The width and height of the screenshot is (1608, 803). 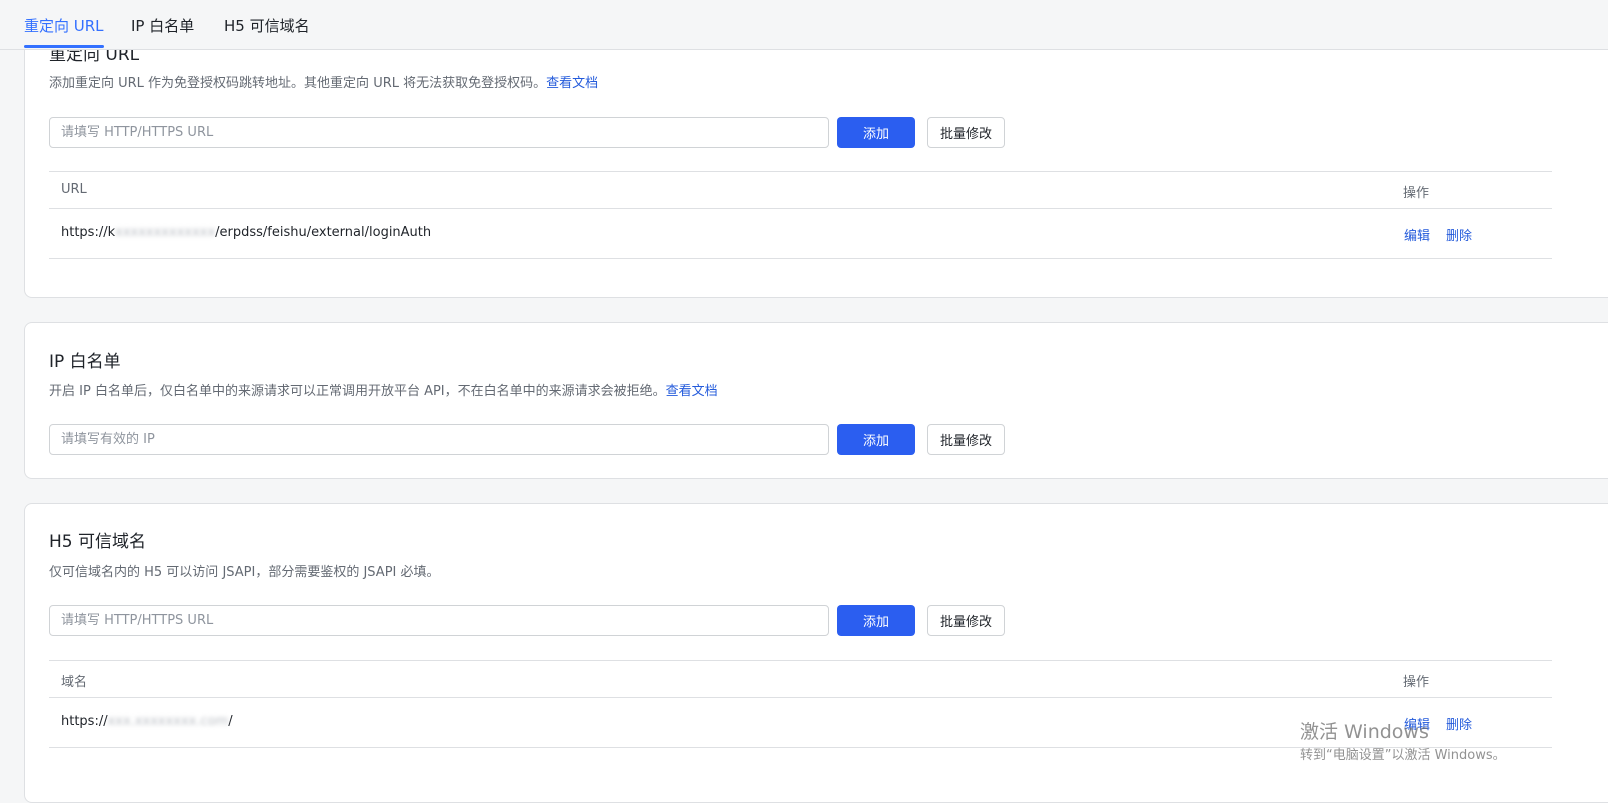 I want to click on edit-redirect-url-link: 编辑, so click(x=1417, y=234).